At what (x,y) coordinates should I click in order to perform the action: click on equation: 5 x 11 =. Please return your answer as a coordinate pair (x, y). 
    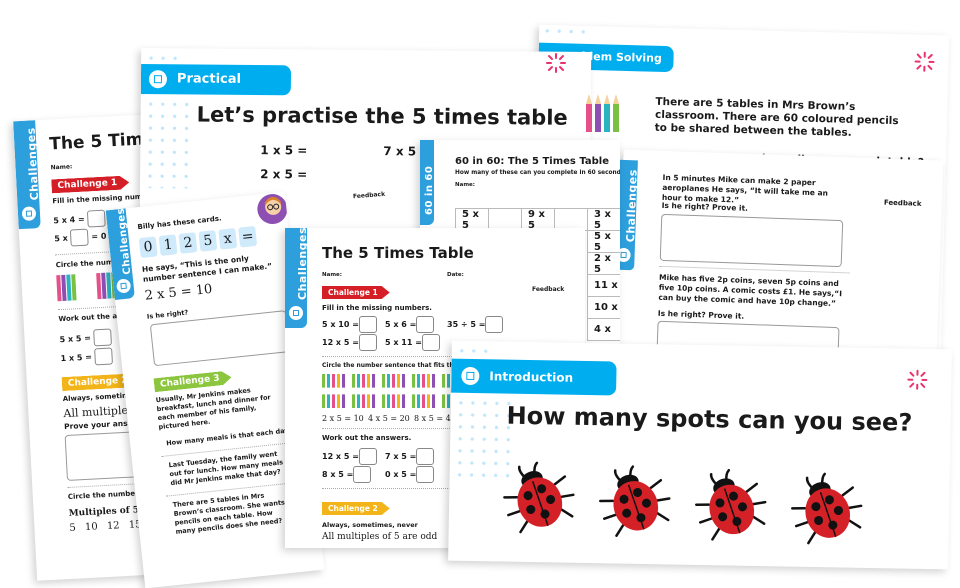
    Looking at the image, I should click on (412, 342).